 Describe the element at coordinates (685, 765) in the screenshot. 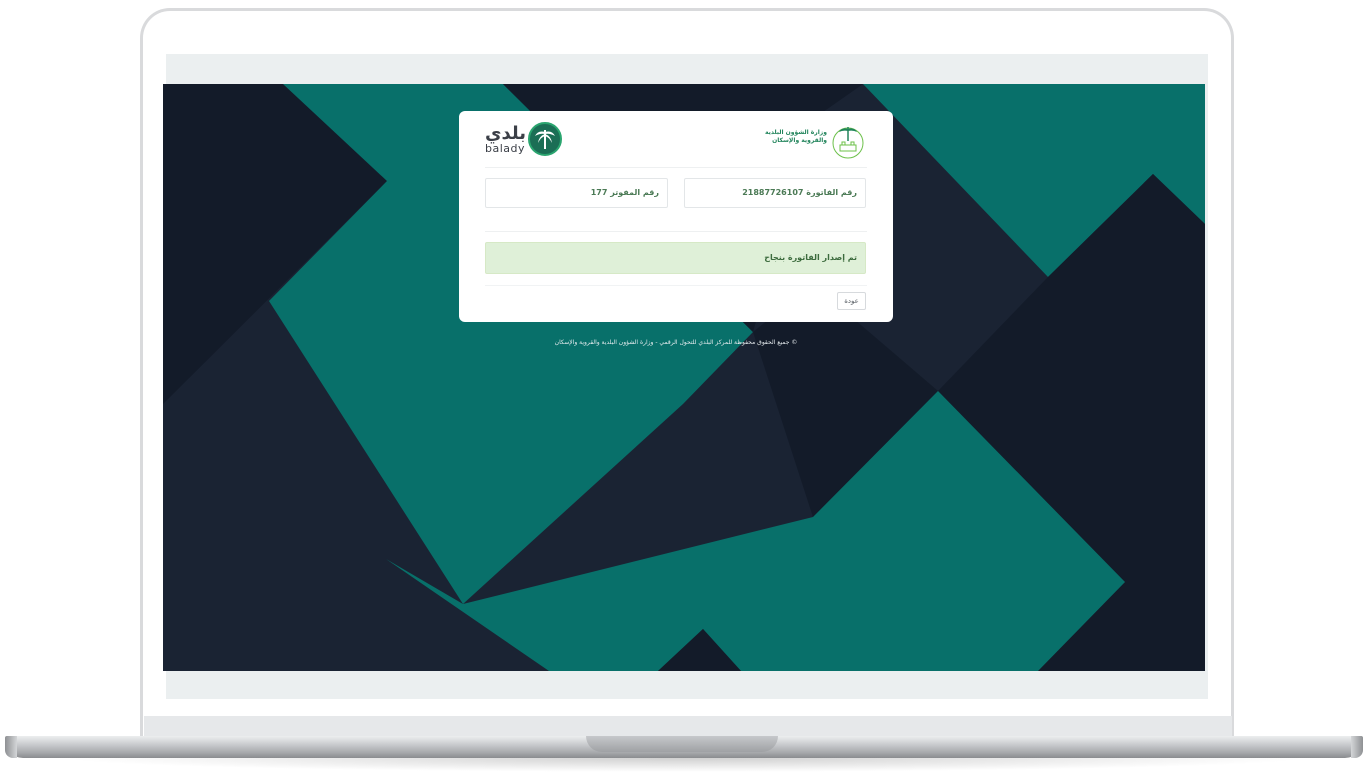

I see `laptop-shadow` at that location.